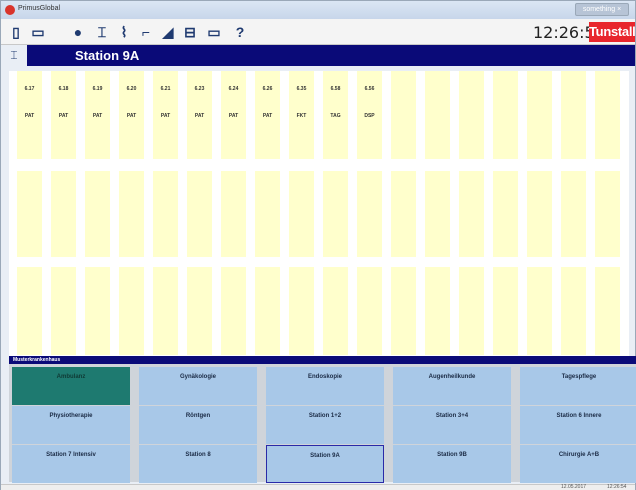 The width and height of the screenshot is (636, 490). Describe the element at coordinates (63, 115) in the screenshot. I see `room-cell: 6.18 PAT` at that location.